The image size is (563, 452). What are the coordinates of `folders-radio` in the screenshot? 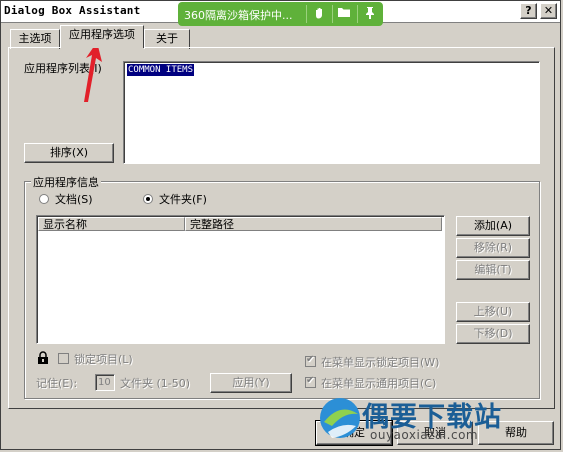 It's located at (148, 199).